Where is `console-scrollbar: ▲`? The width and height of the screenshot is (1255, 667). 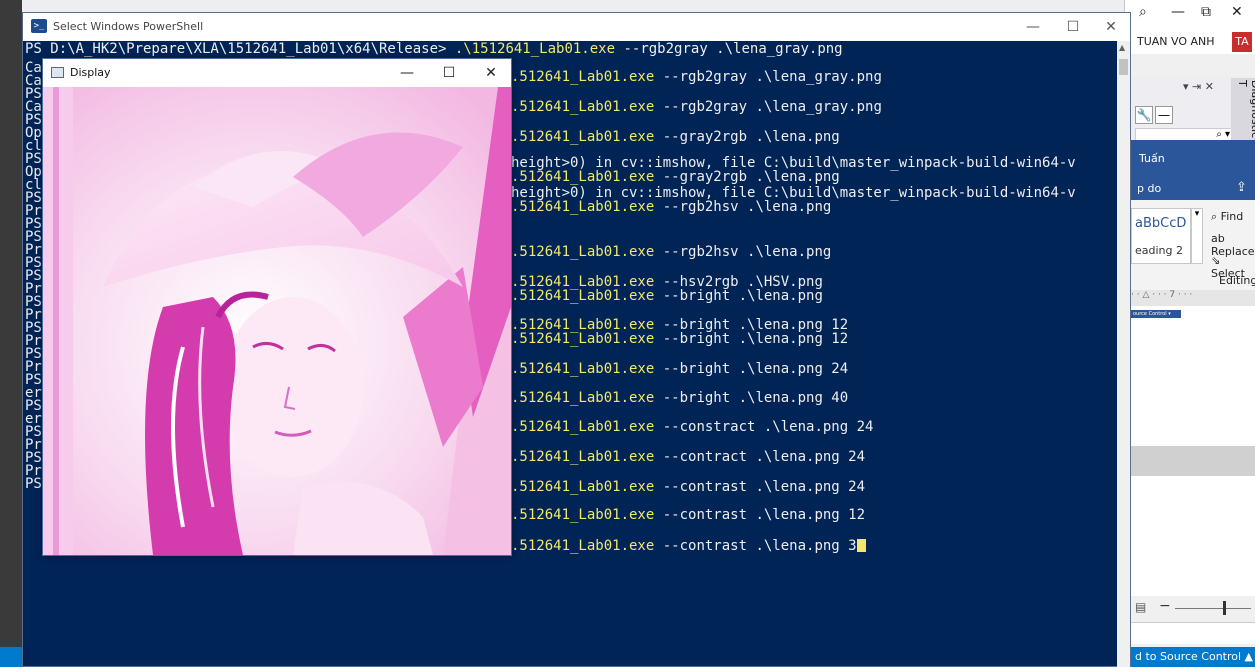 console-scrollbar: ▲ is located at coordinates (1123, 354).